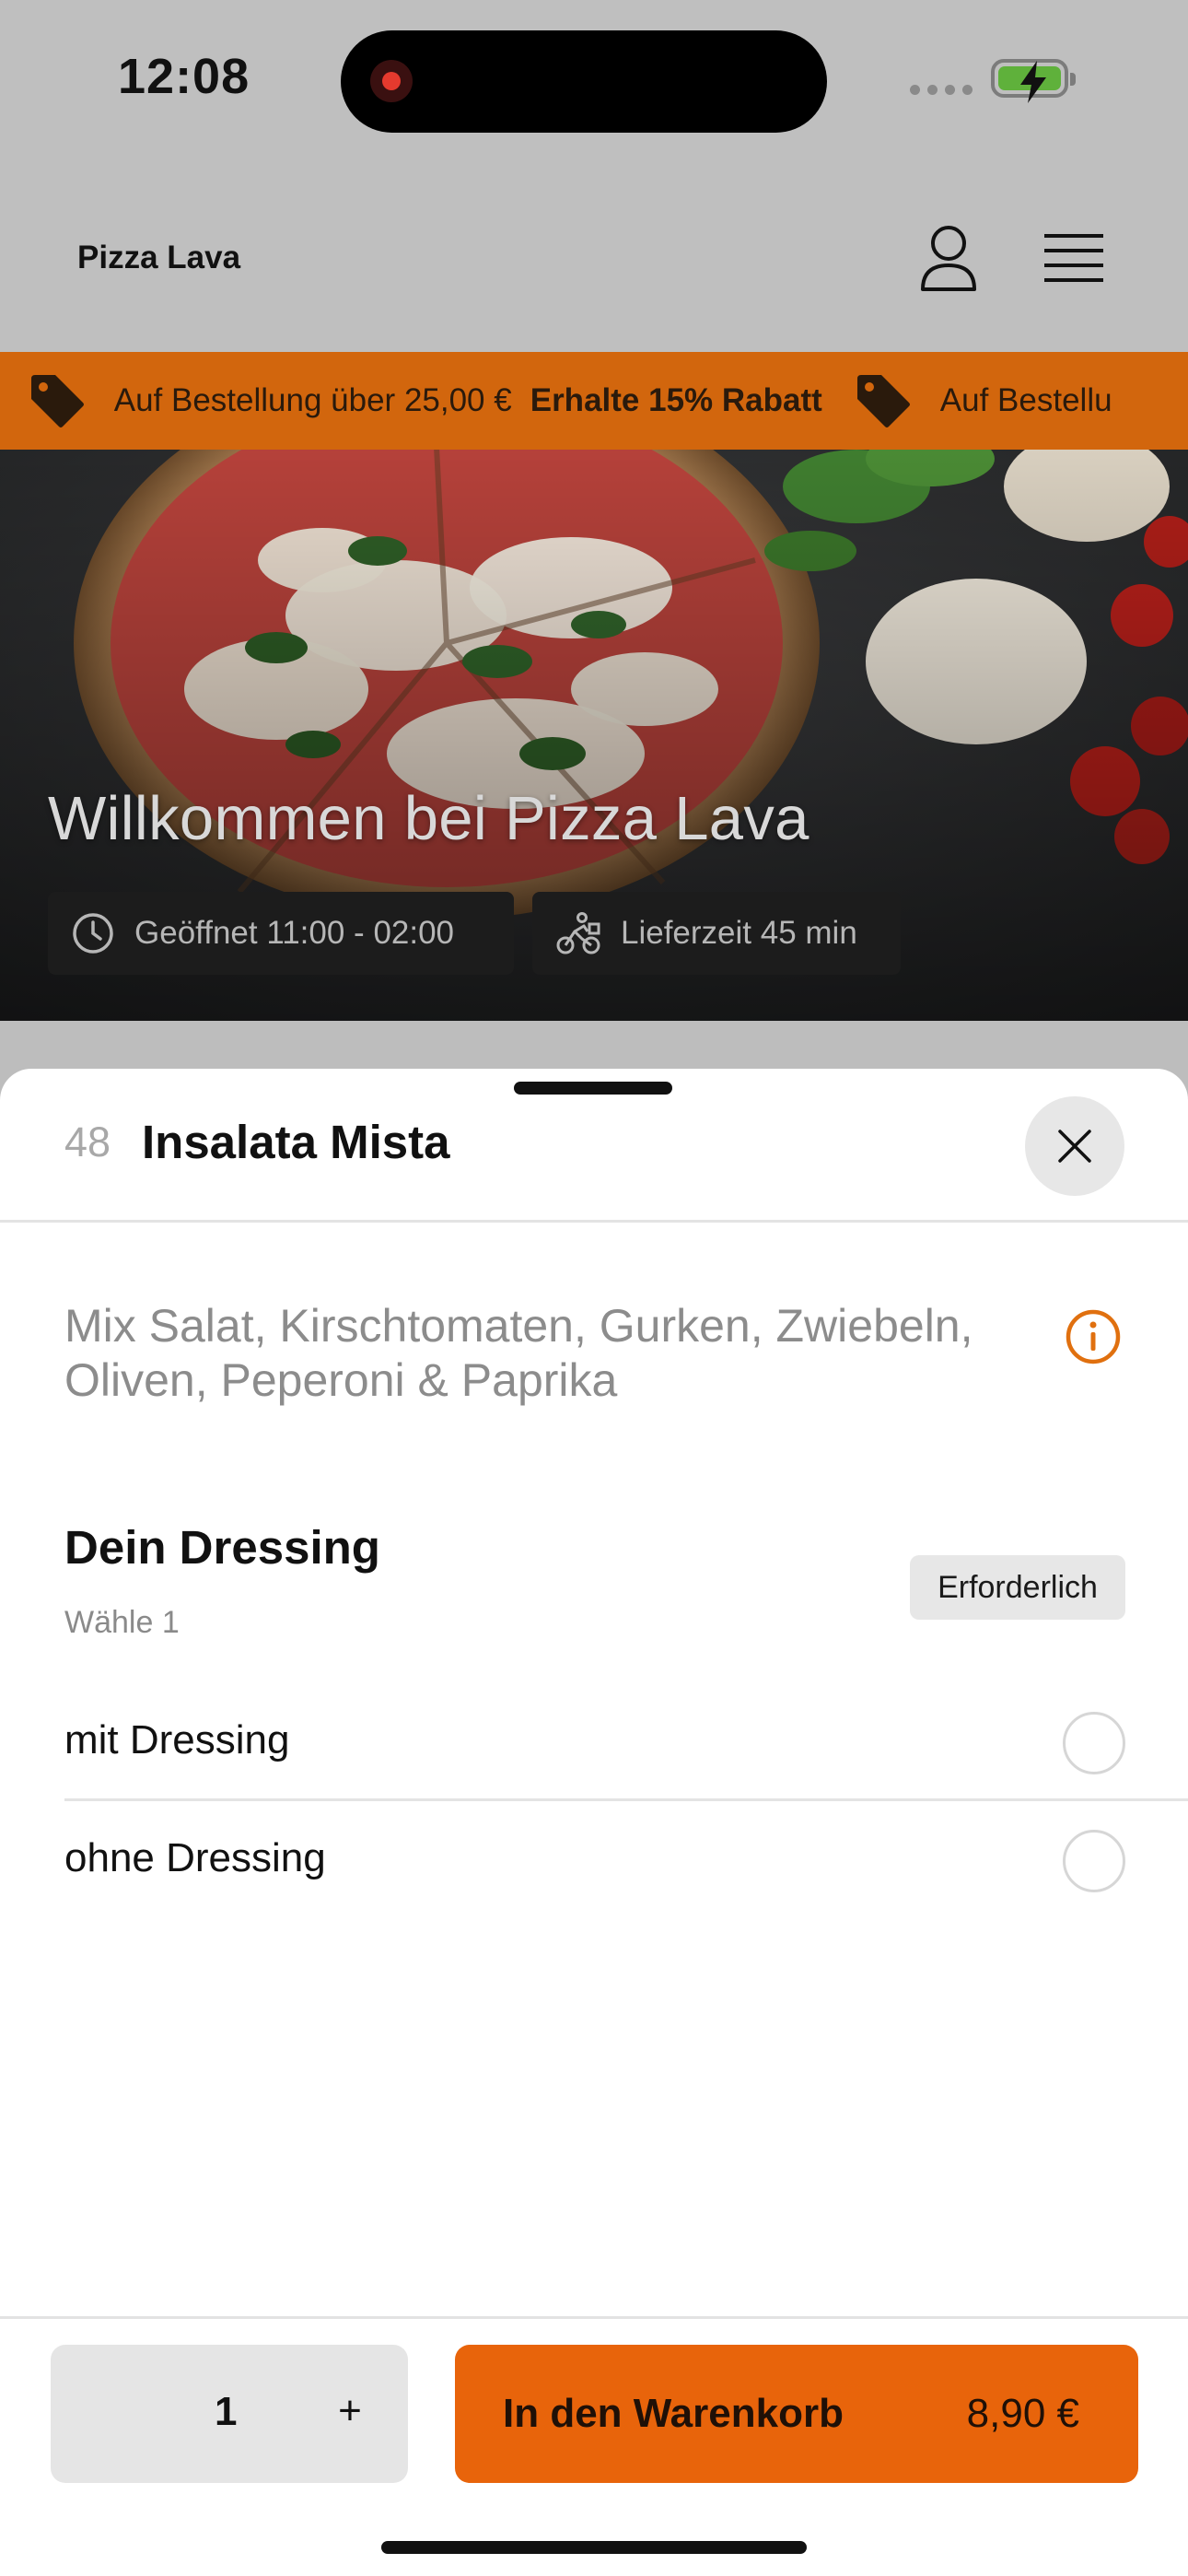 The width and height of the screenshot is (1188, 2576). I want to click on add-to-cart-button: In den Warenkorb 8,90 €, so click(796, 2414).